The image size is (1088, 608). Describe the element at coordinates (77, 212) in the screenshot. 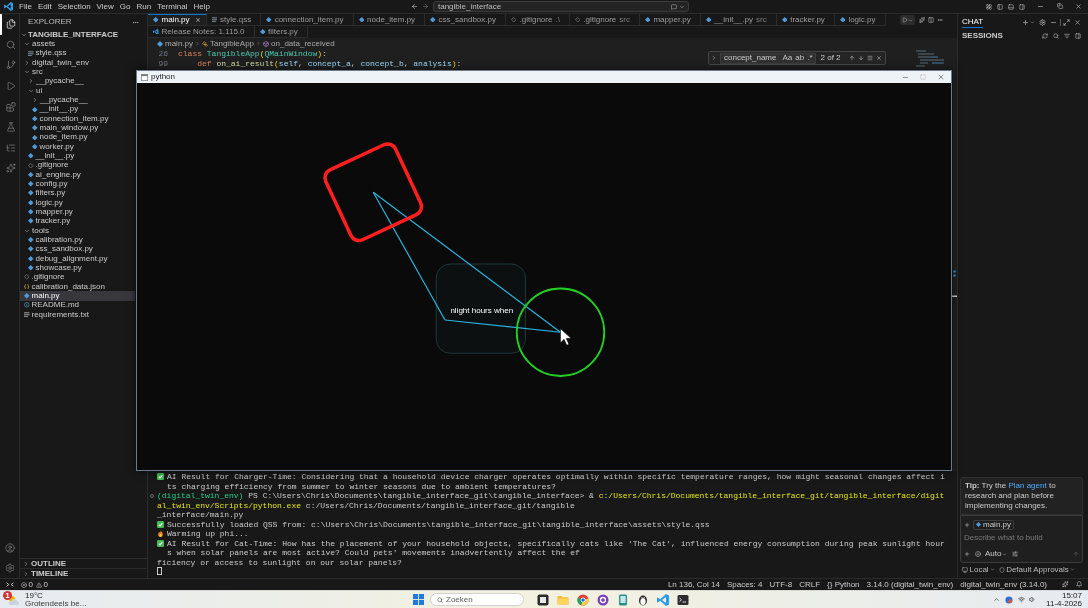

I see `tree-item: mapper.py` at that location.